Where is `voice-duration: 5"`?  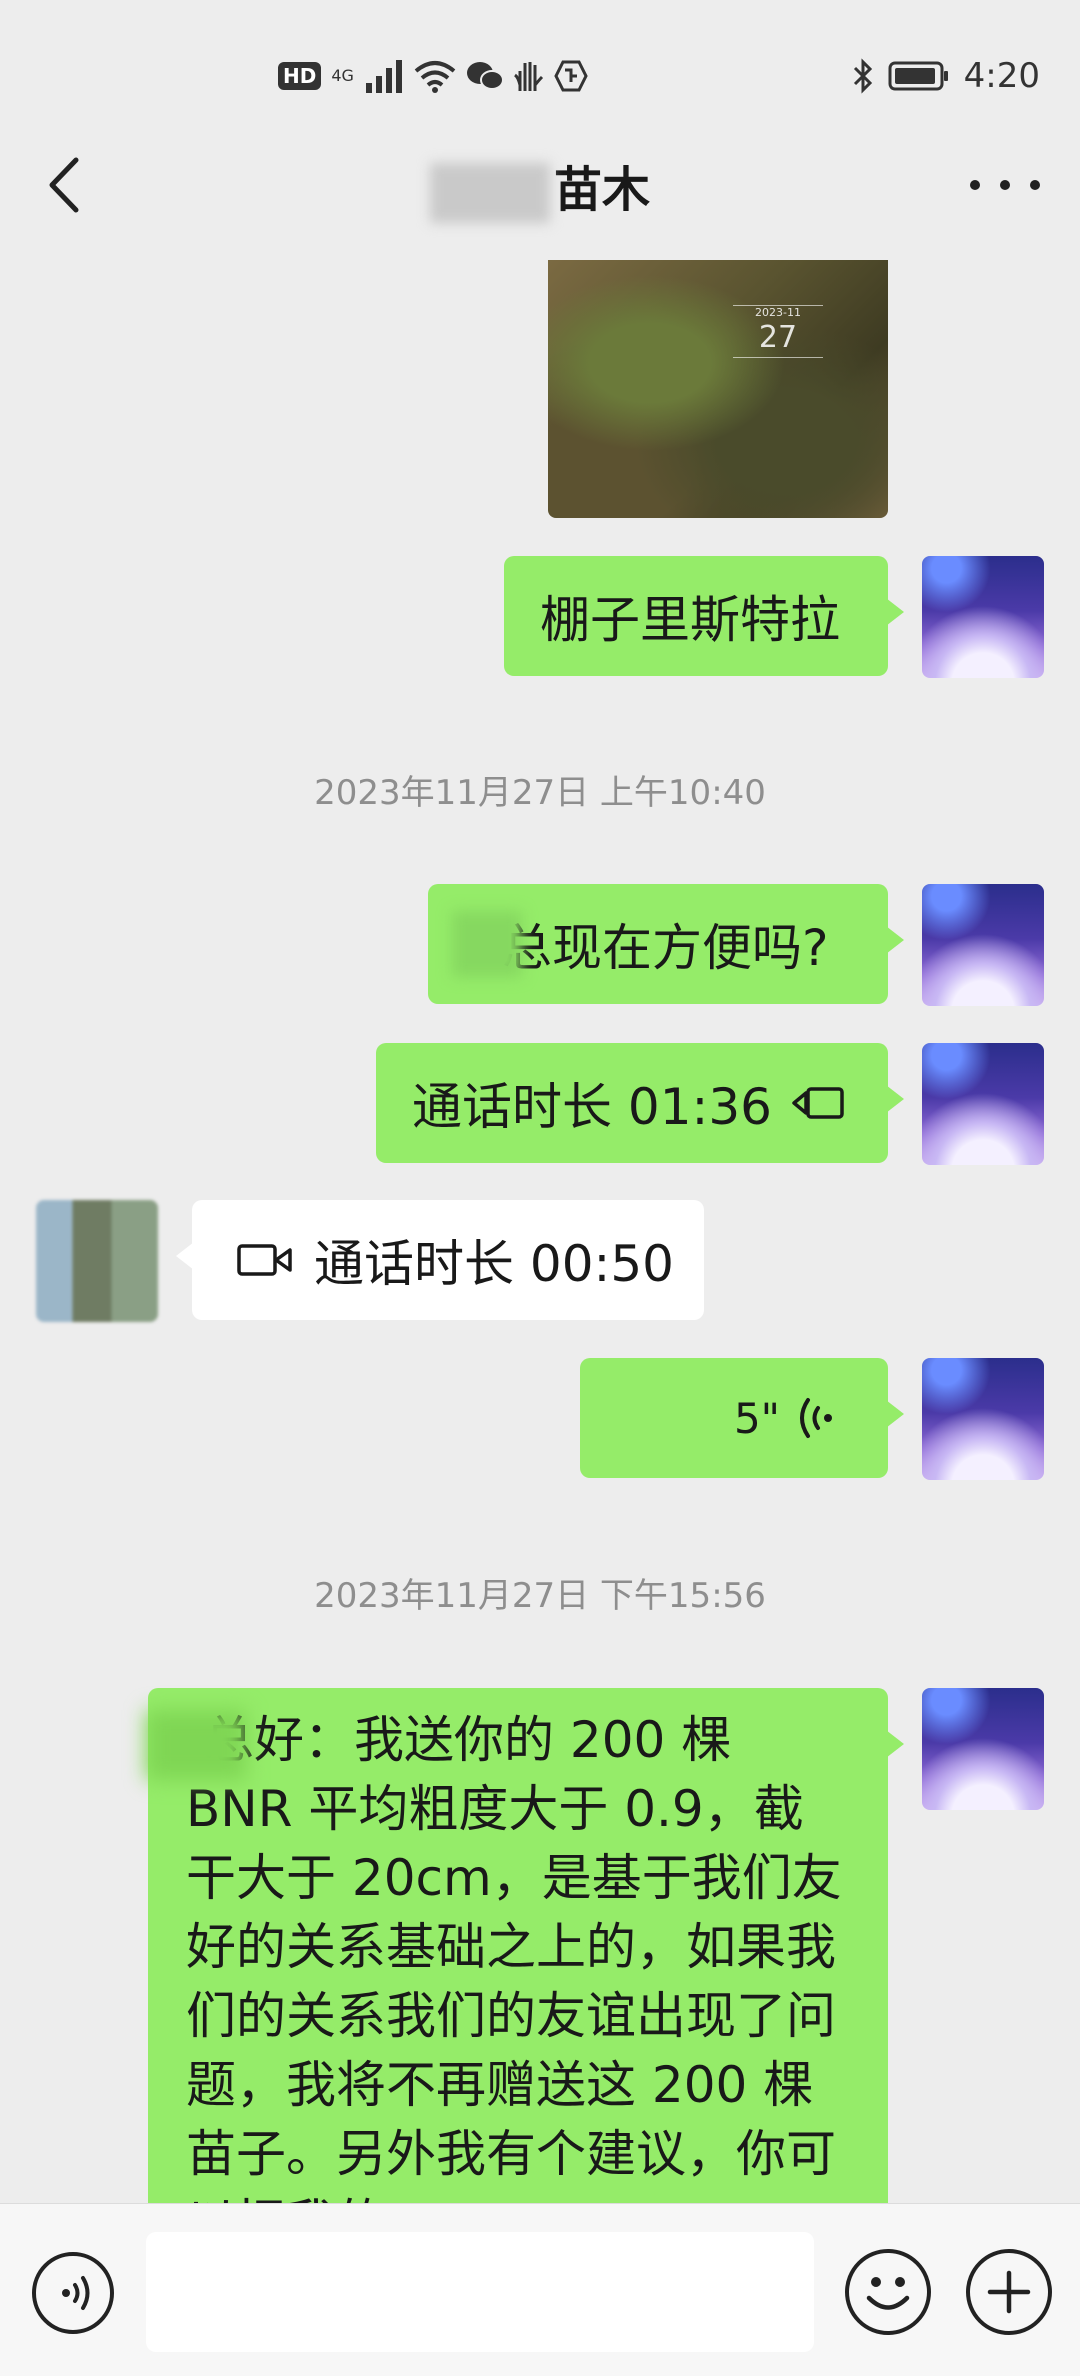 voice-duration: 5" is located at coordinates (756, 1418).